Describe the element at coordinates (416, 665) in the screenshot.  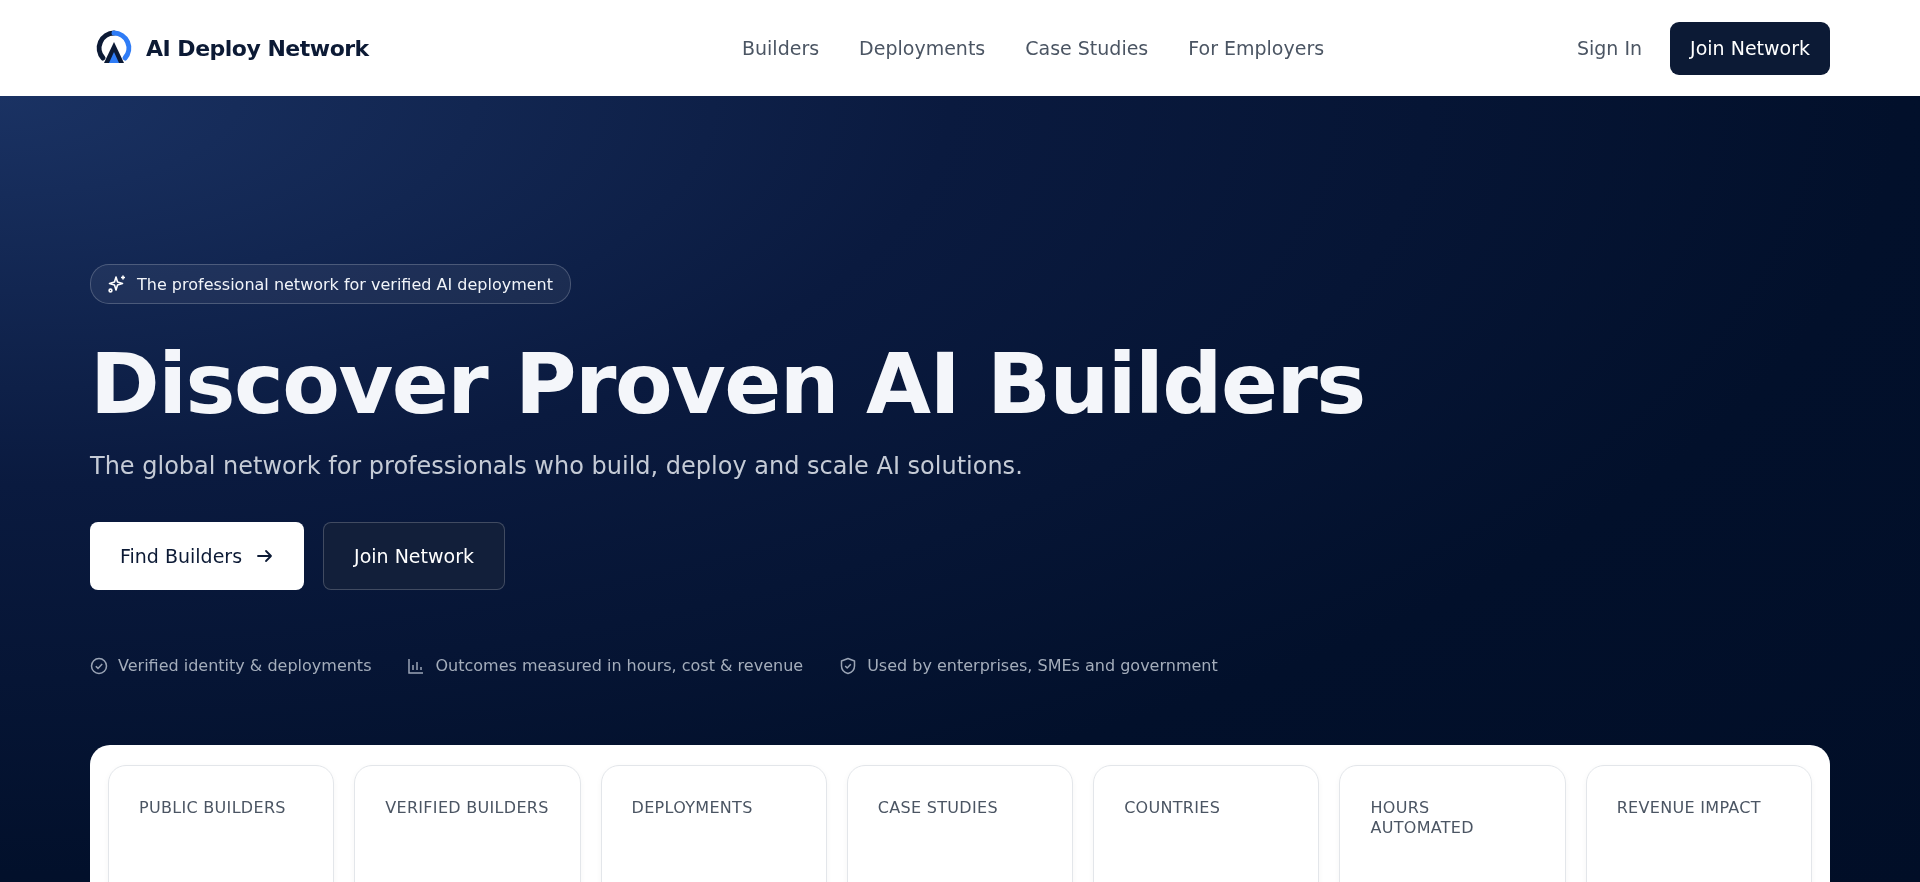
I see `bar-chart-icon` at that location.